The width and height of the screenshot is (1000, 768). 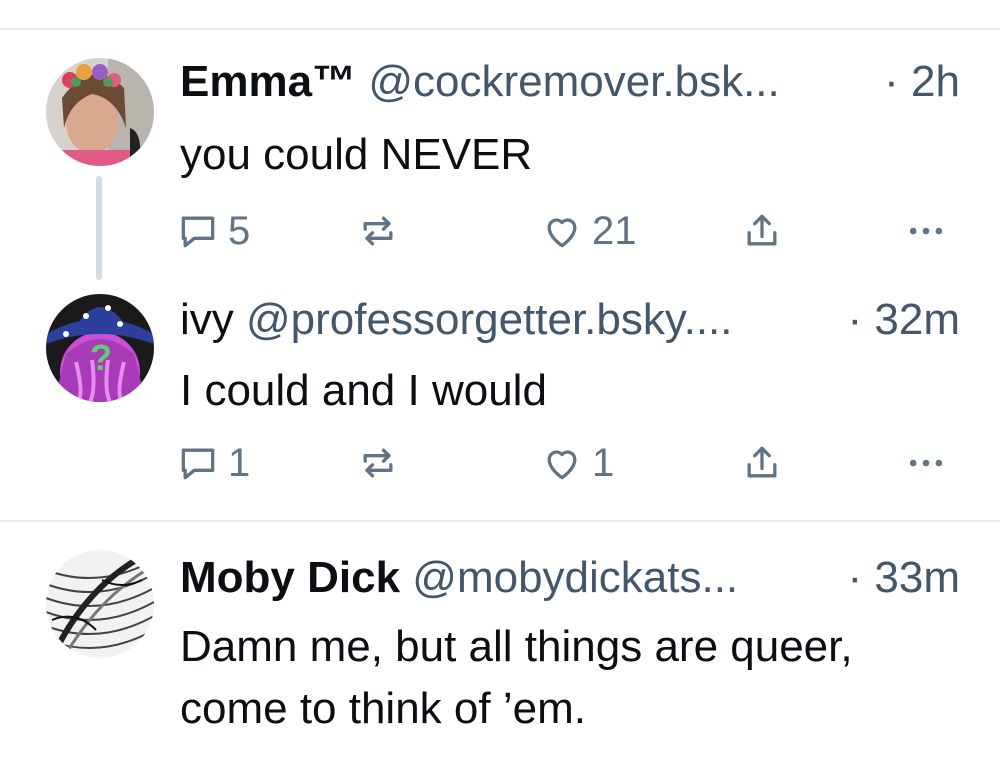 I want to click on post-header: Moby Dick @mobydickats... · 33m, so click(x=570, y=578).